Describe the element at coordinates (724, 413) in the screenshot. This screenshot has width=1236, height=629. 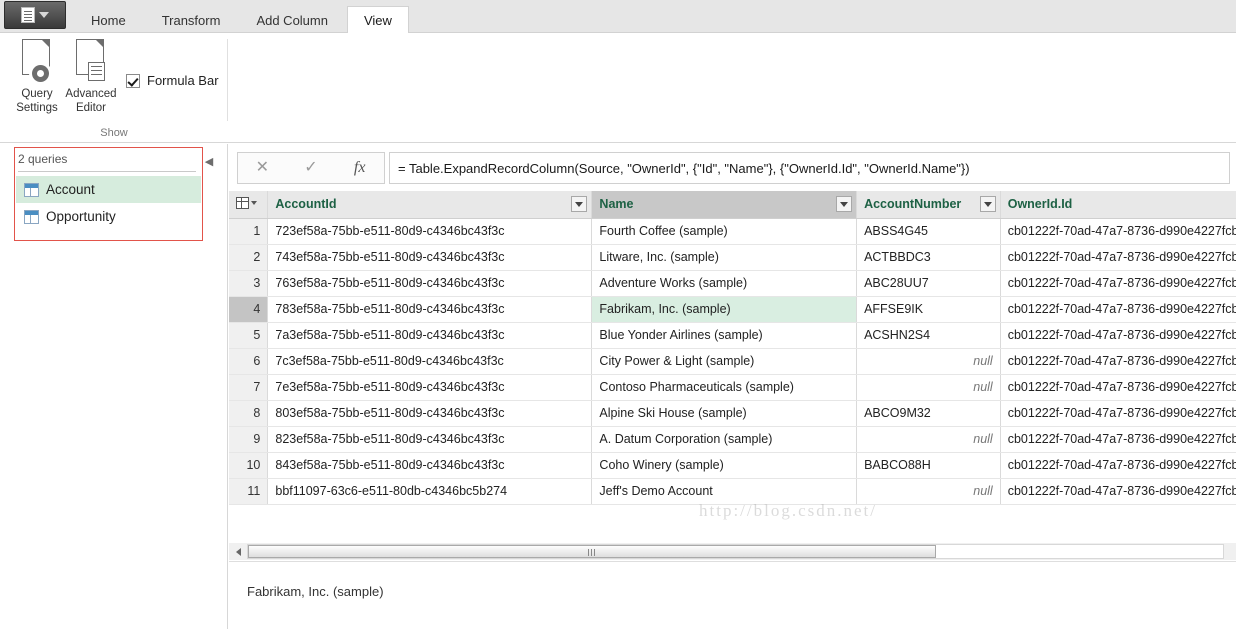
I see `cell-name: Alpine Ski House (sample)` at that location.